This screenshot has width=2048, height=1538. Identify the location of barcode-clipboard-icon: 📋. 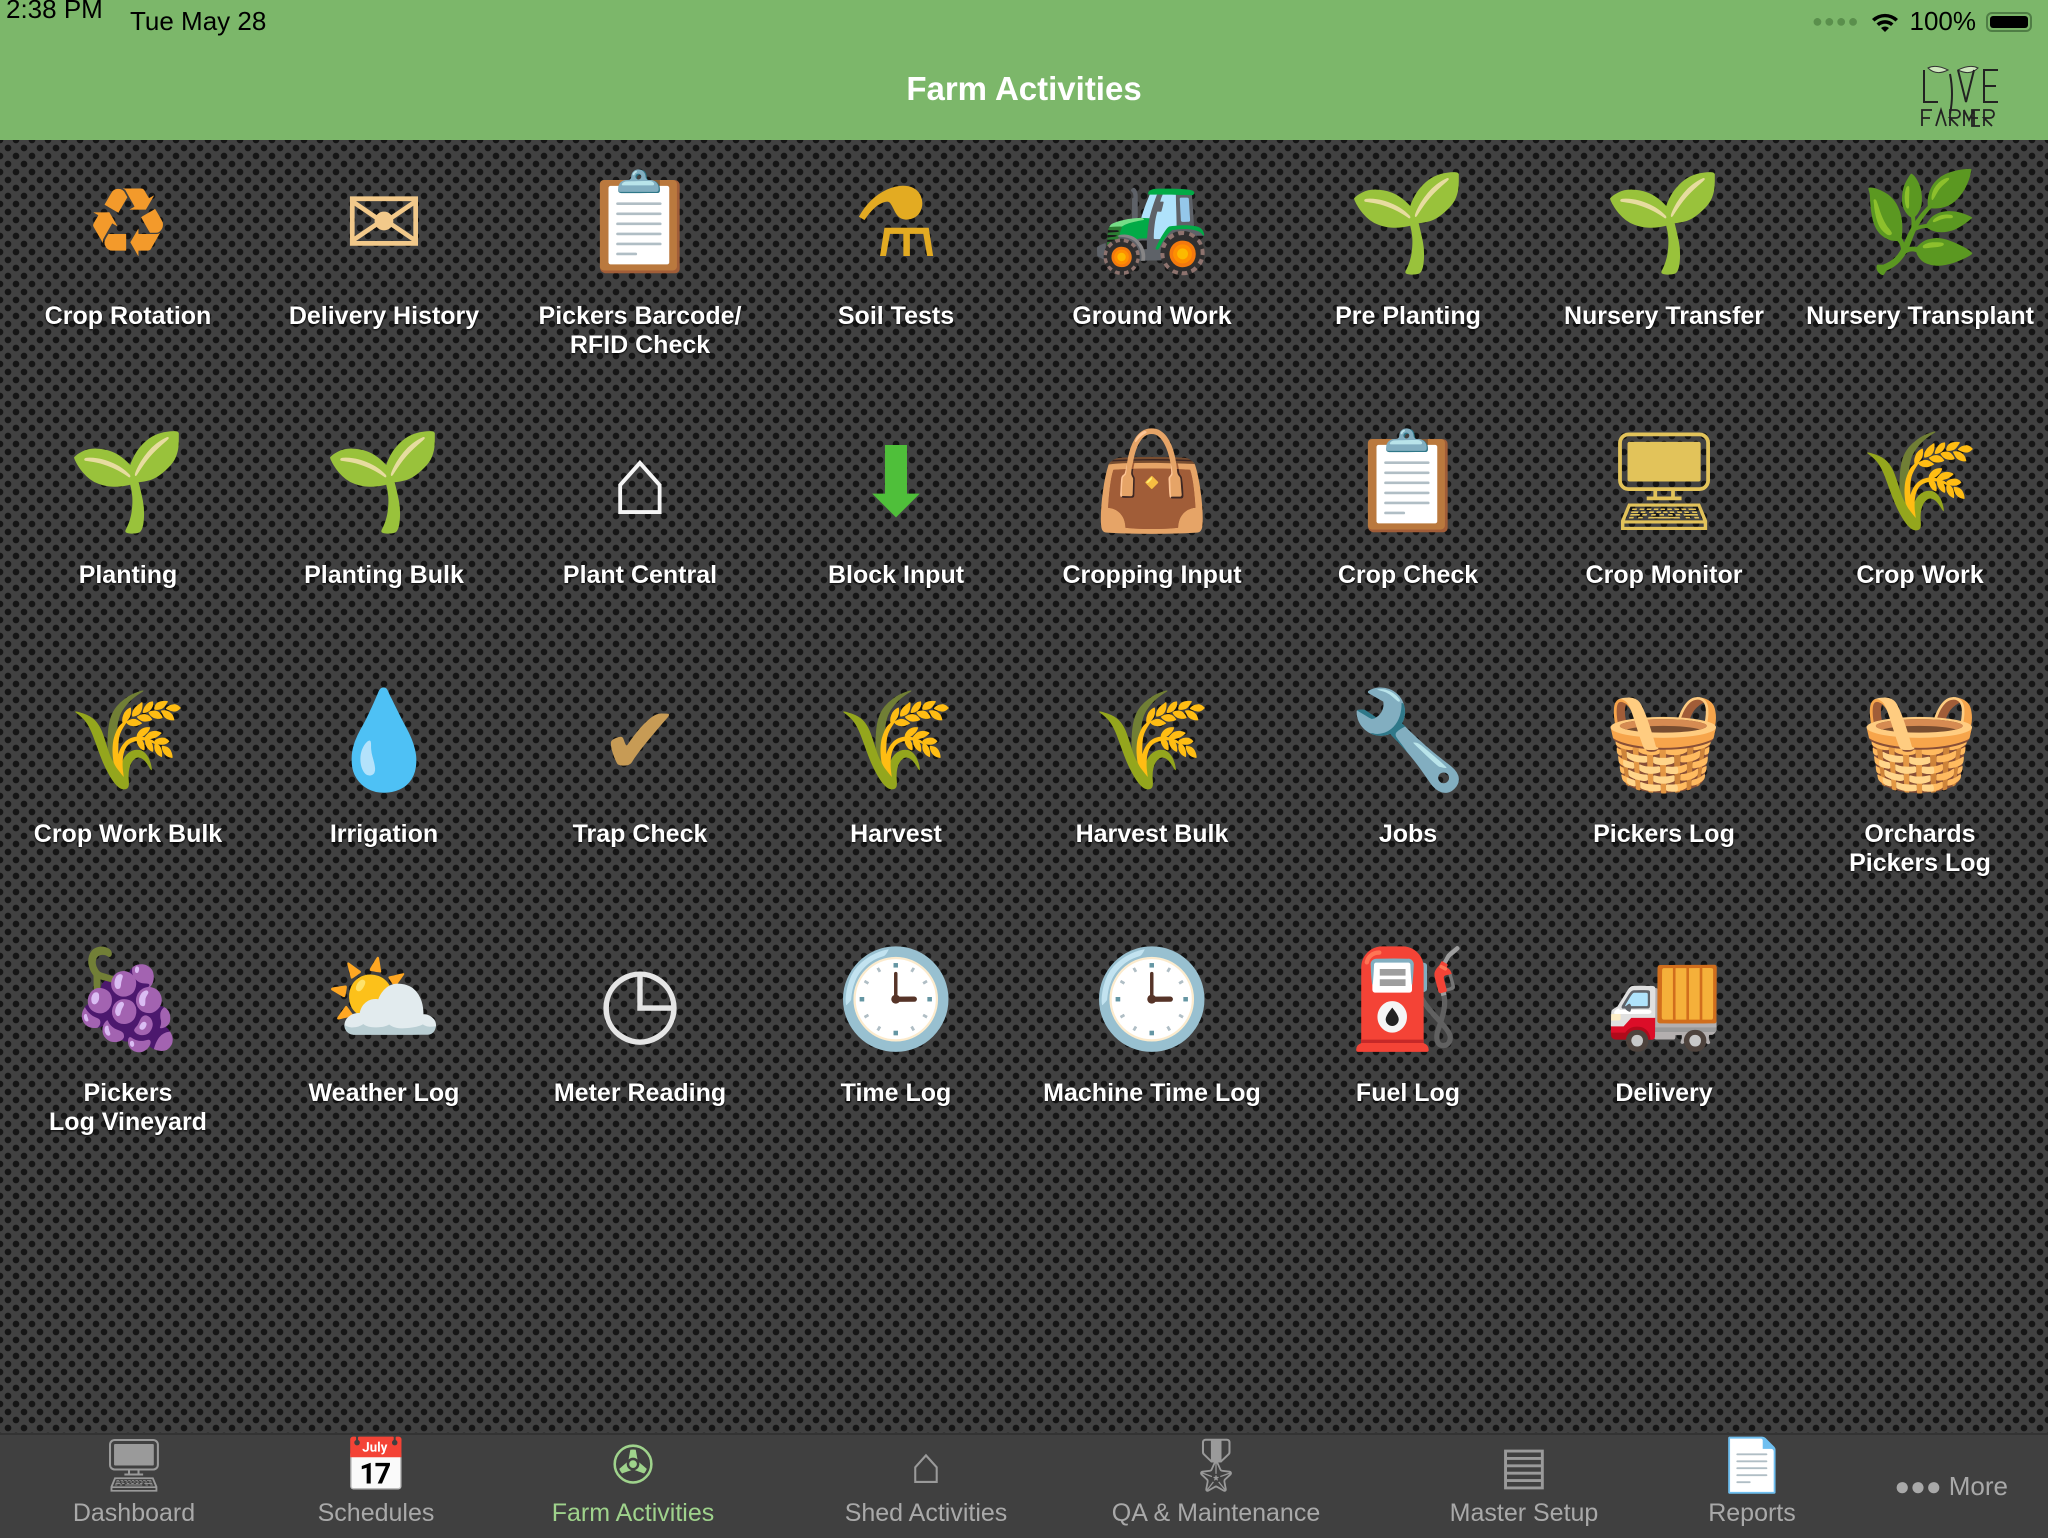
(640, 222).